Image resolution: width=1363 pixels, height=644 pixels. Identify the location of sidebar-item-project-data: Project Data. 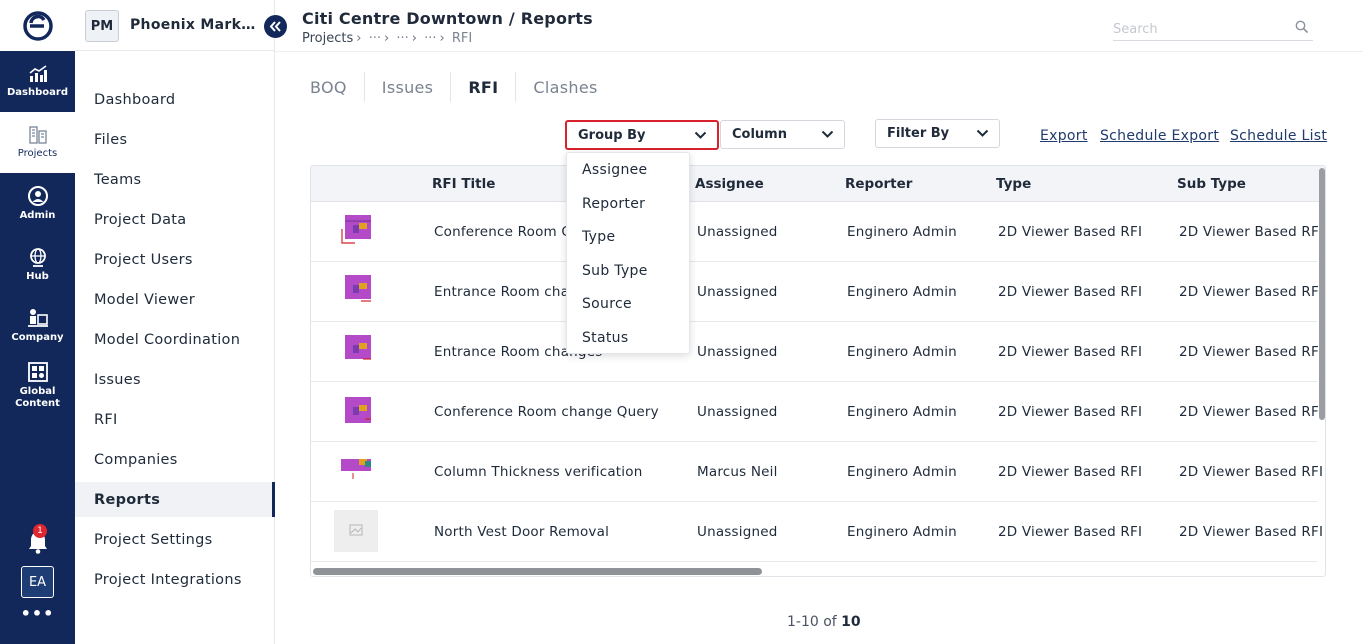
(174, 219).